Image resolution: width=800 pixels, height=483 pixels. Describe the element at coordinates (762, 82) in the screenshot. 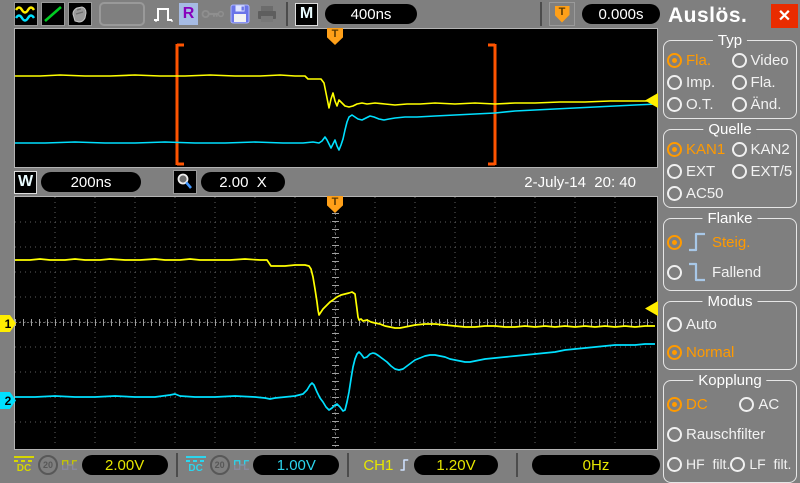

I see `option-typ-flanke2: Fla.` at that location.